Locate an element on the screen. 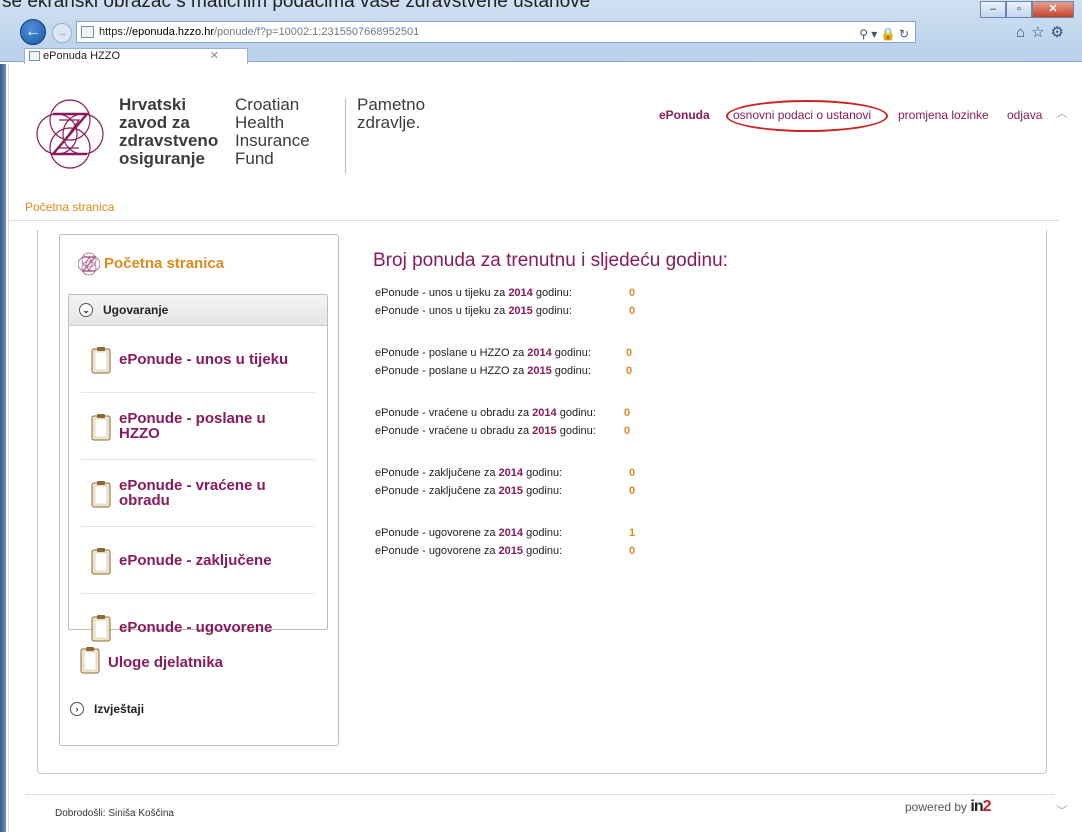  sidebar-item-poslane: ePonude - poslane u HZZO is located at coordinates (198, 426).